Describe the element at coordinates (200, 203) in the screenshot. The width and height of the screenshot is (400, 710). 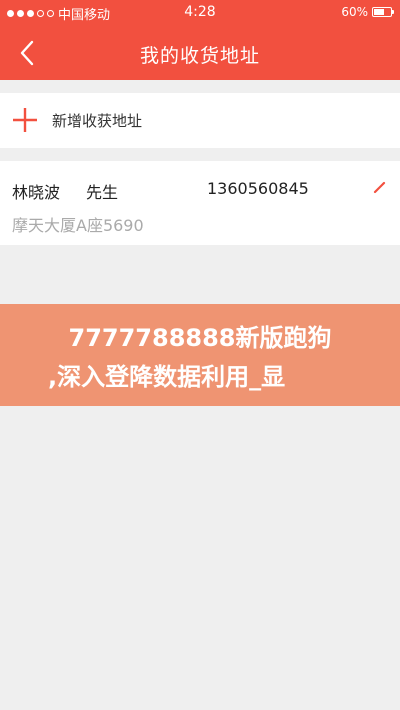
I see `address-item: 林晓波 先生 1360560845 摩天大厦A座5690` at that location.